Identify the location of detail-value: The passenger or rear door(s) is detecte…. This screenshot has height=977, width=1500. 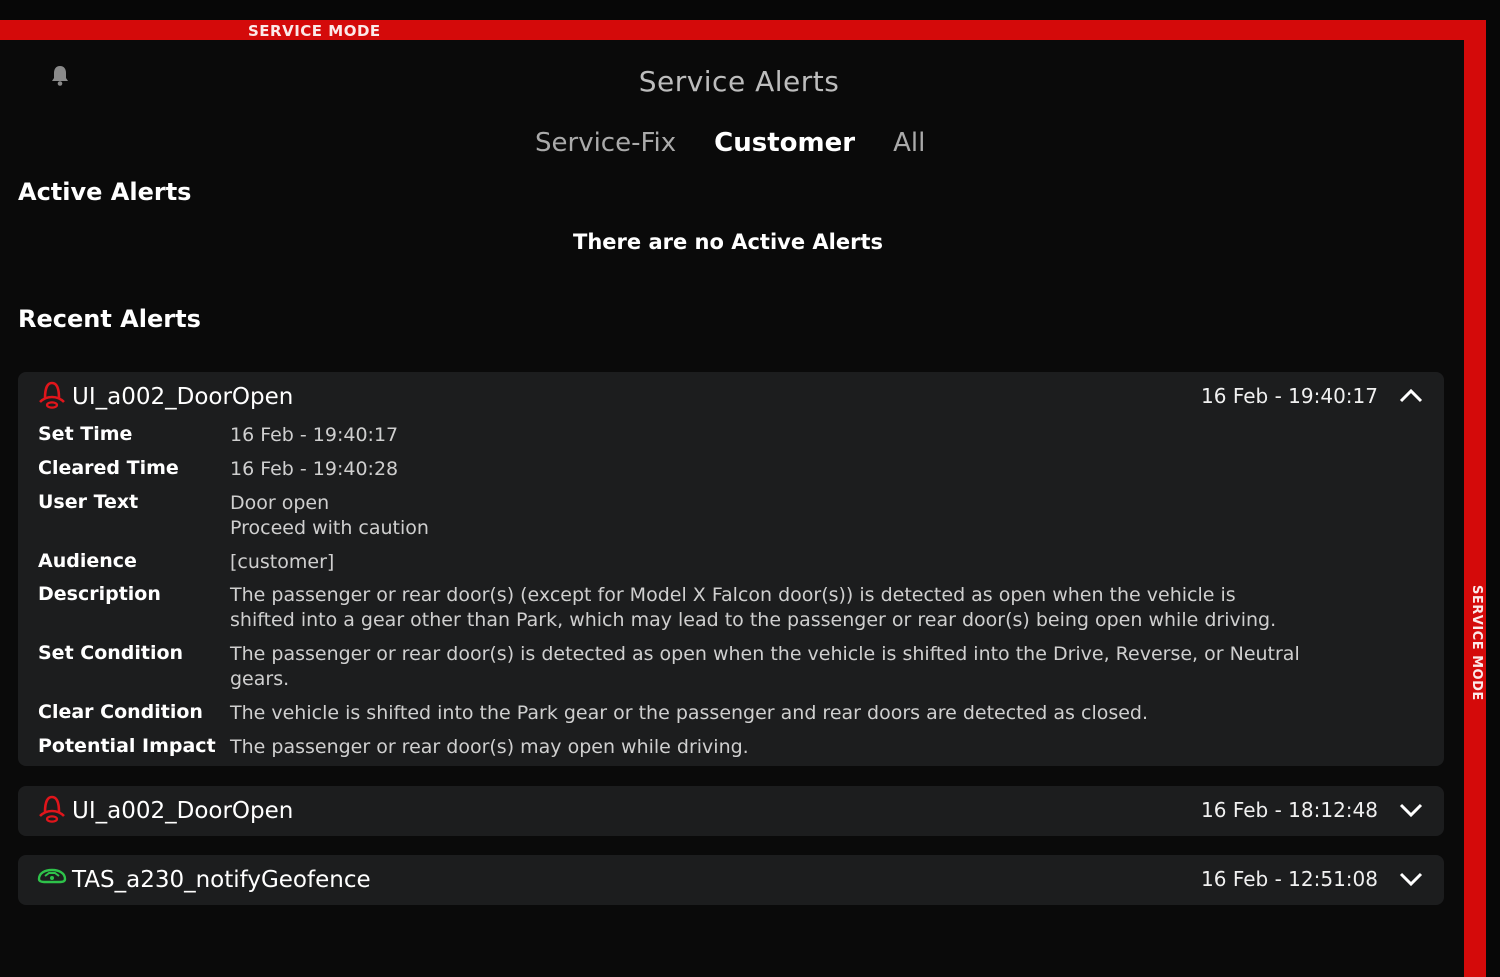
(820, 667).